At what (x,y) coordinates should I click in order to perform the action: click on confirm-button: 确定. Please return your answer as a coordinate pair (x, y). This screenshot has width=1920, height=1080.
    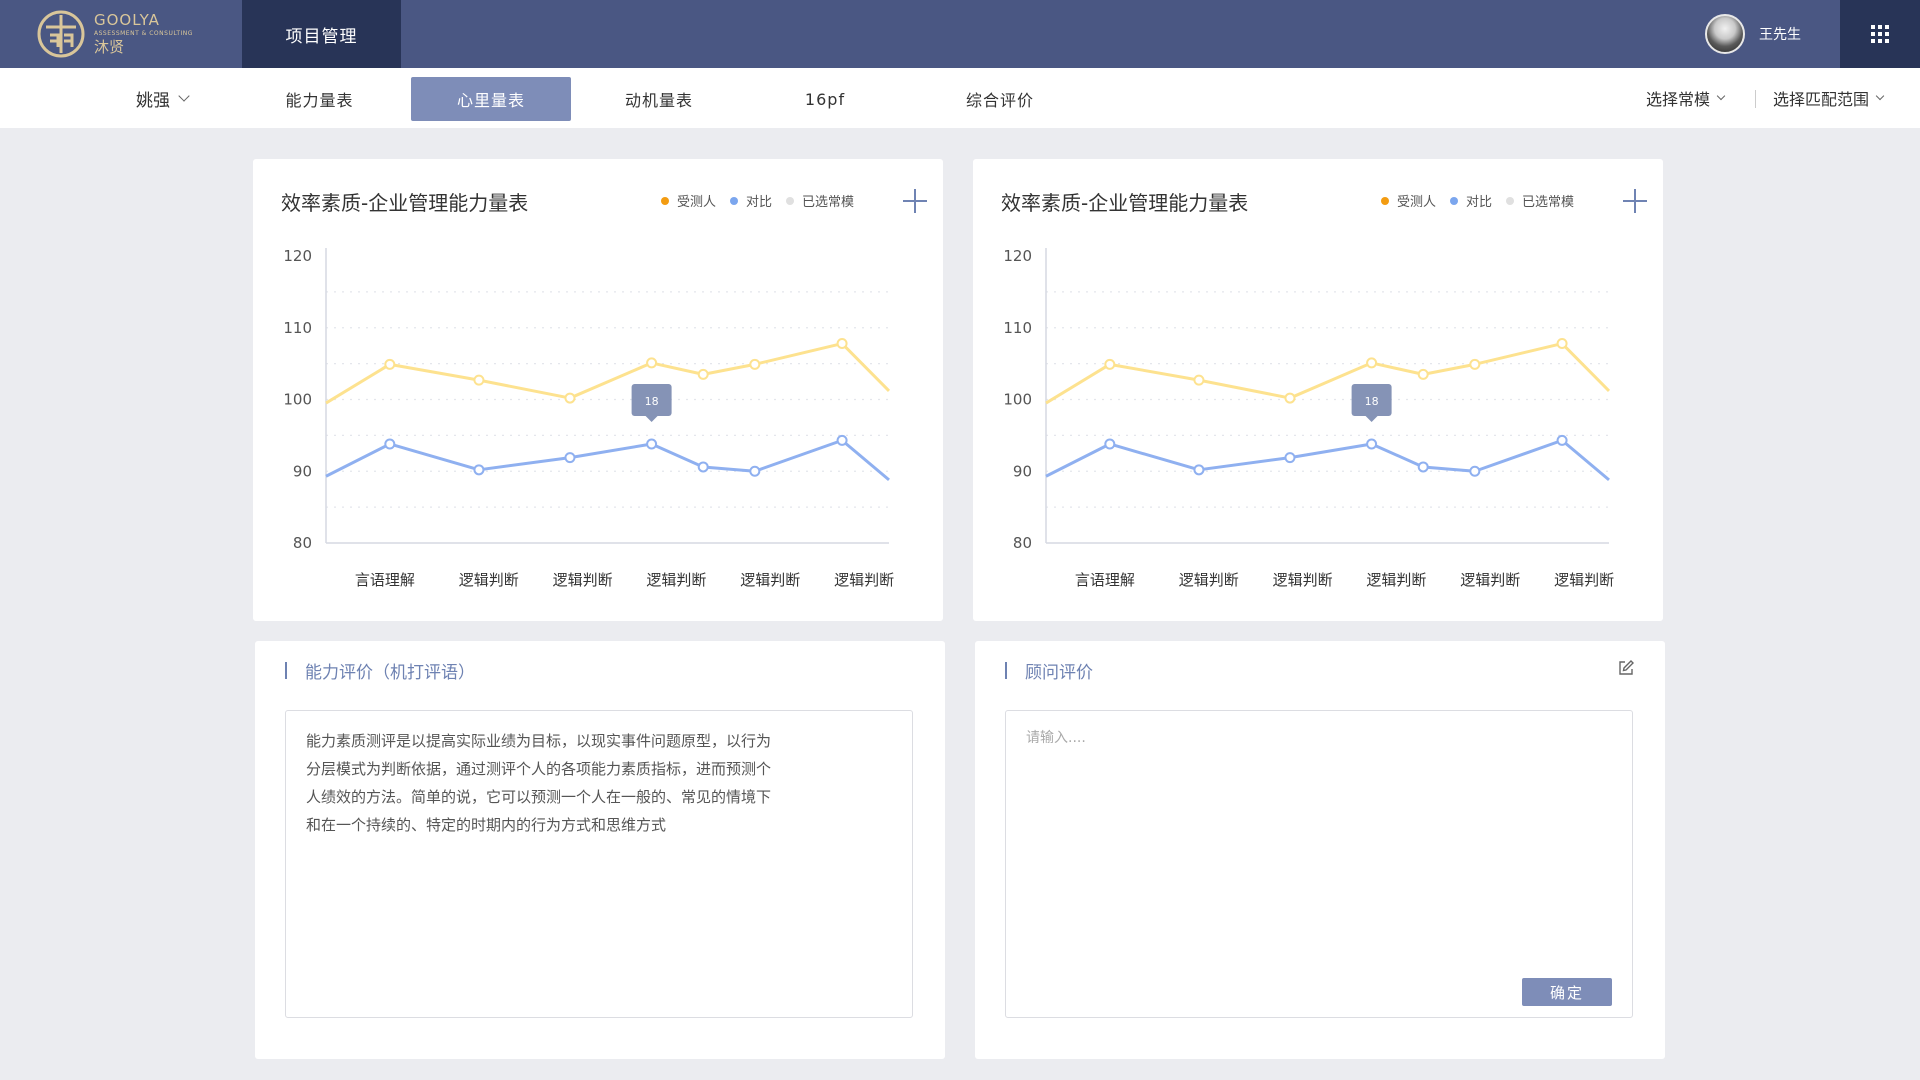
    Looking at the image, I should click on (1567, 992).